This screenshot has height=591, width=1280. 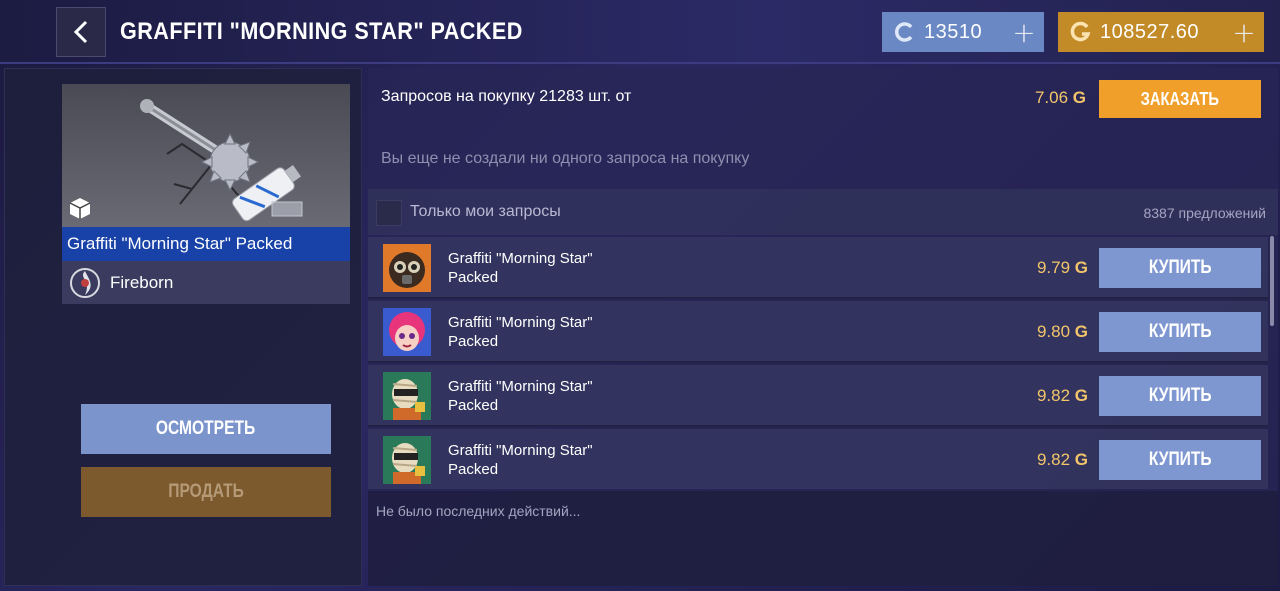 What do you see at coordinates (1051, 97) in the screenshot?
I see `min-price-value: 7.06` at bounding box center [1051, 97].